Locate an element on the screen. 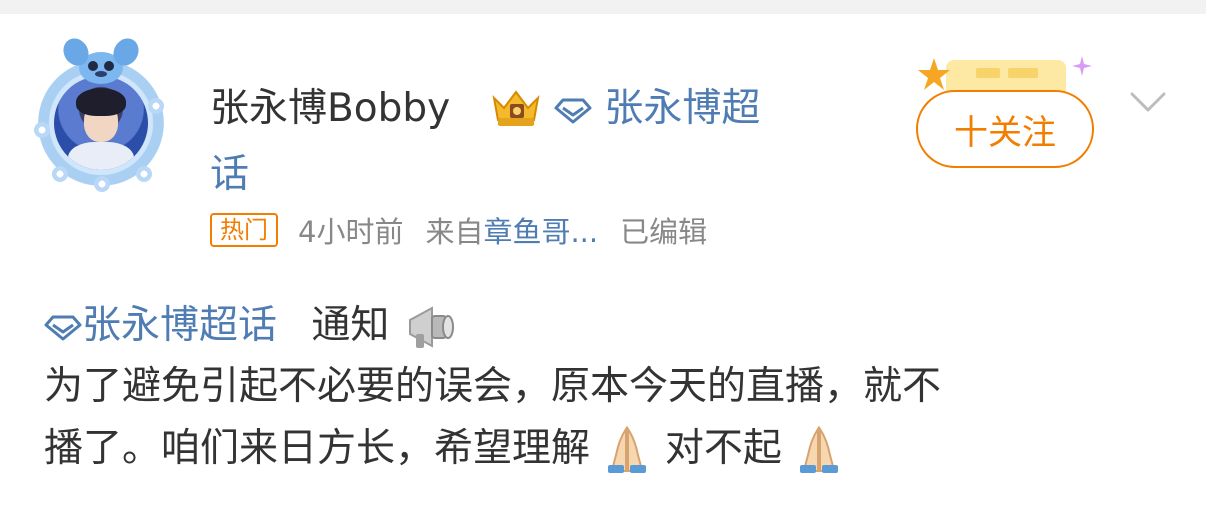 This screenshot has width=1206, height=519. notice-label: 通知 is located at coordinates (350, 325).